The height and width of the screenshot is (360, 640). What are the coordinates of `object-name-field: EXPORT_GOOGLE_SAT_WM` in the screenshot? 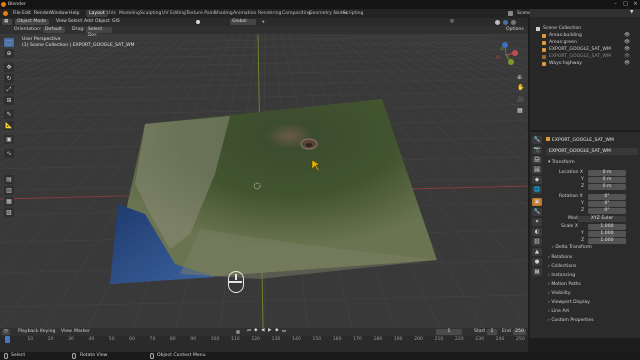 It's located at (592, 140).